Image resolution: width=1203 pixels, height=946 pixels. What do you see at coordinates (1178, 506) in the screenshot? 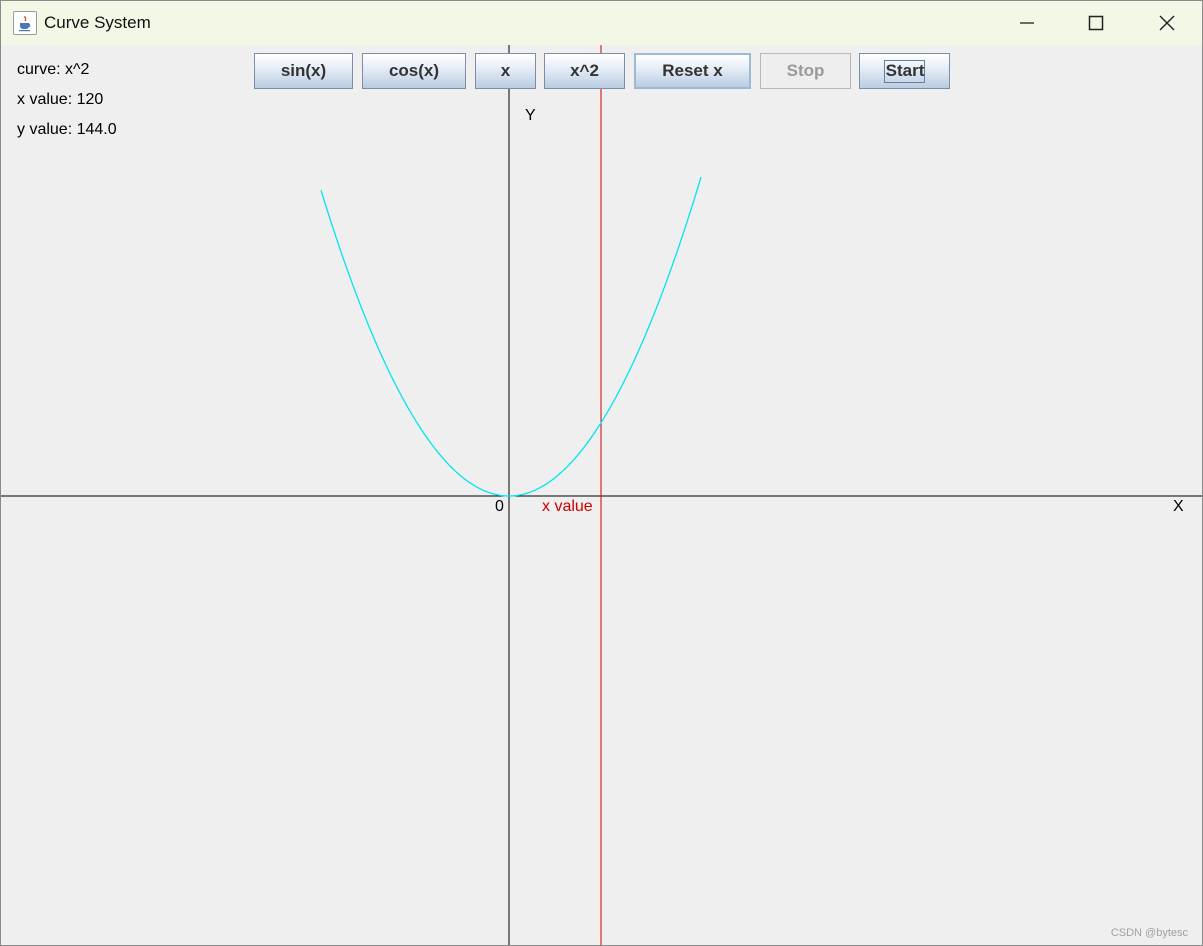
I see `x-axis-label: X` at bounding box center [1178, 506].